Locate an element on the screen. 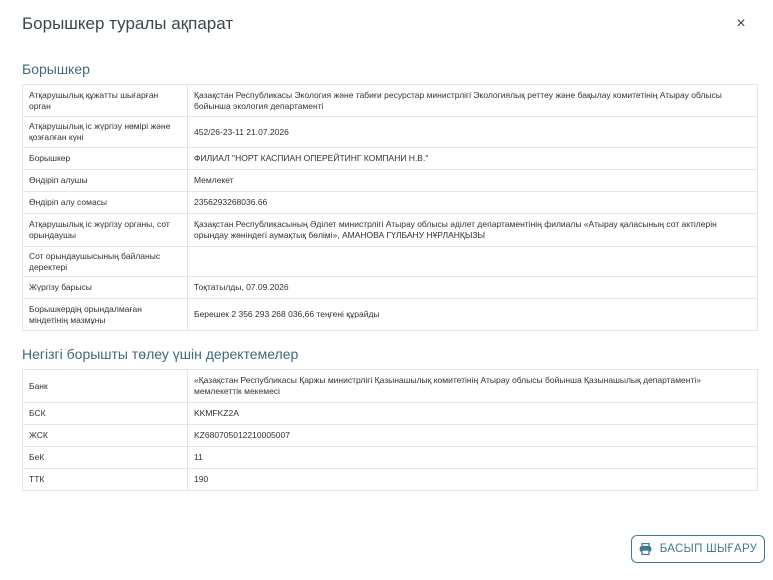 The height and width of the screenshot is (580, 773). row-label: Атқарушылық құжатты шығарған орган is located at coordinates (105, 100).